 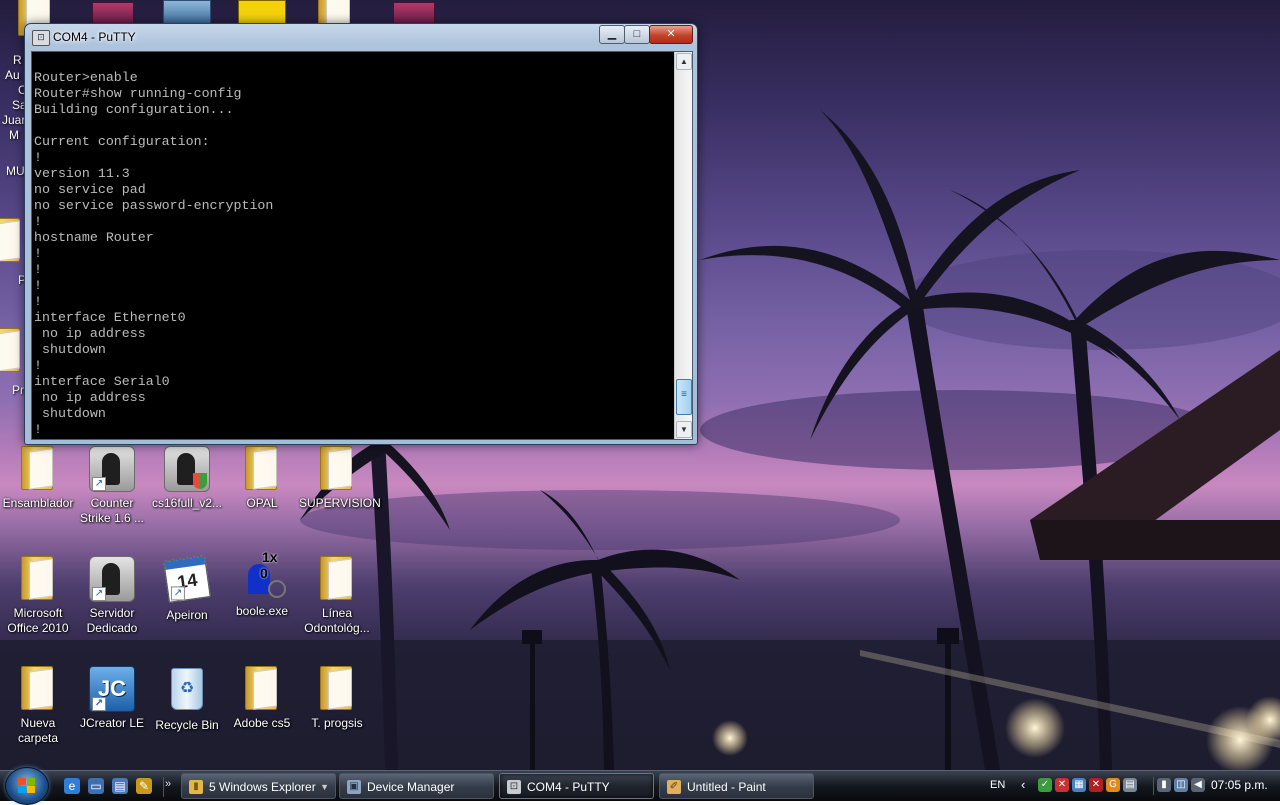 I want to click on task-label: Untitled - Paint, so click(x=726, y=787).